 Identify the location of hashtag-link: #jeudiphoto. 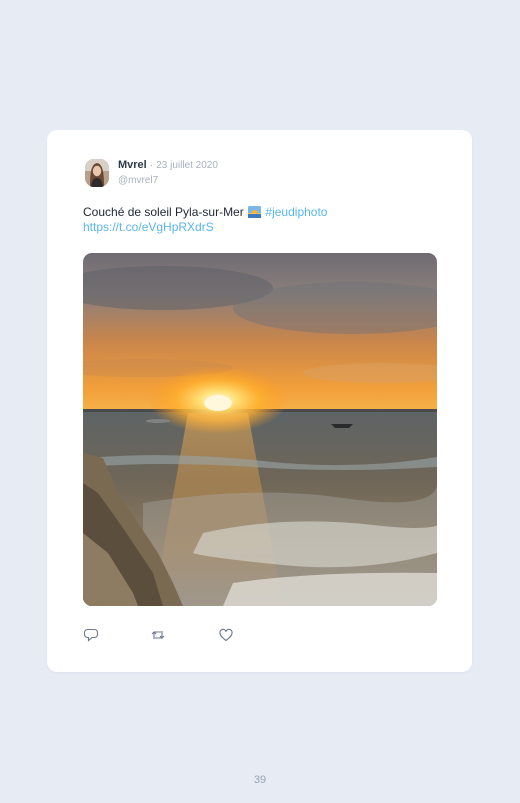
(296, 212).